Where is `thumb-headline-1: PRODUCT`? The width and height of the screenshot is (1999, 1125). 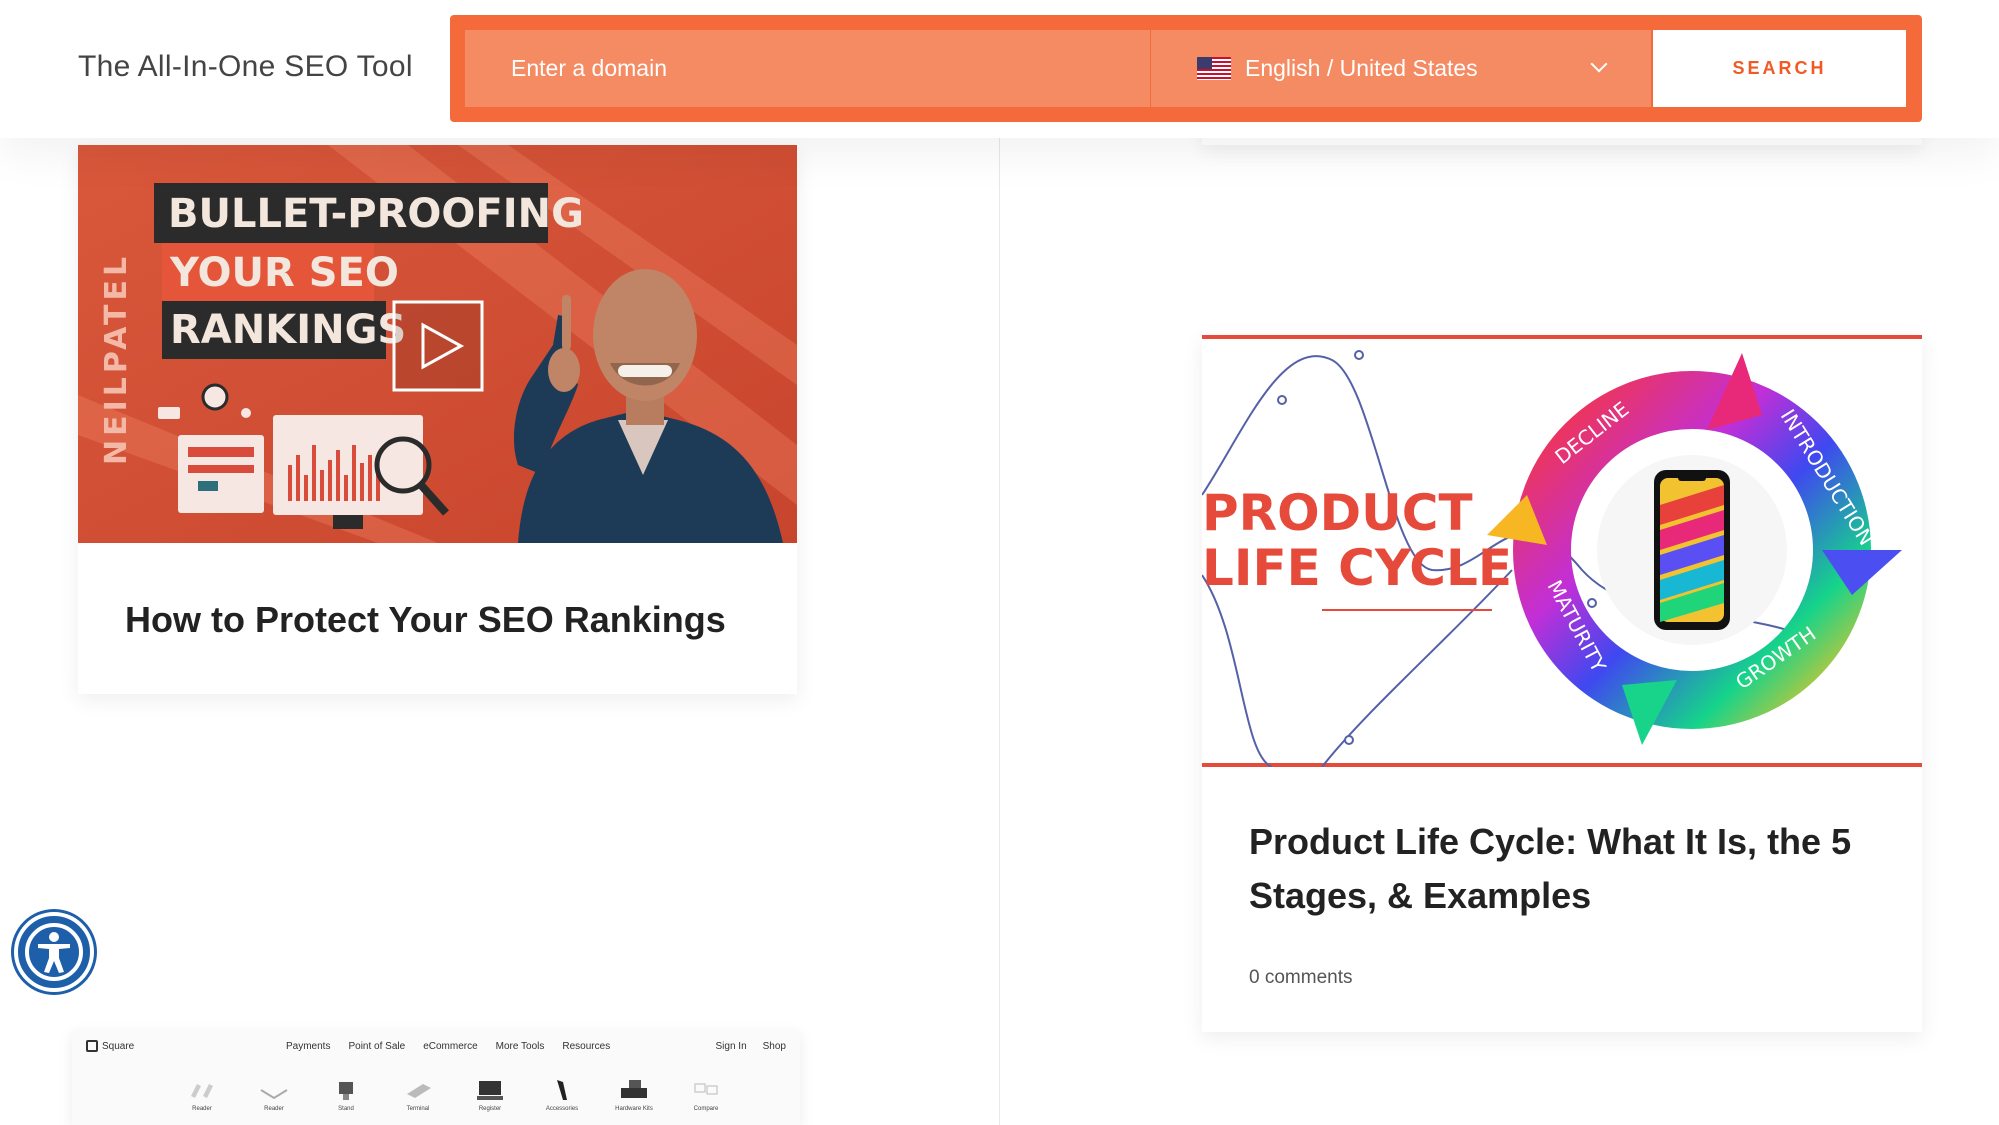
thumb-headline-1: PRODUCT is located at coordinates (1337, 513).